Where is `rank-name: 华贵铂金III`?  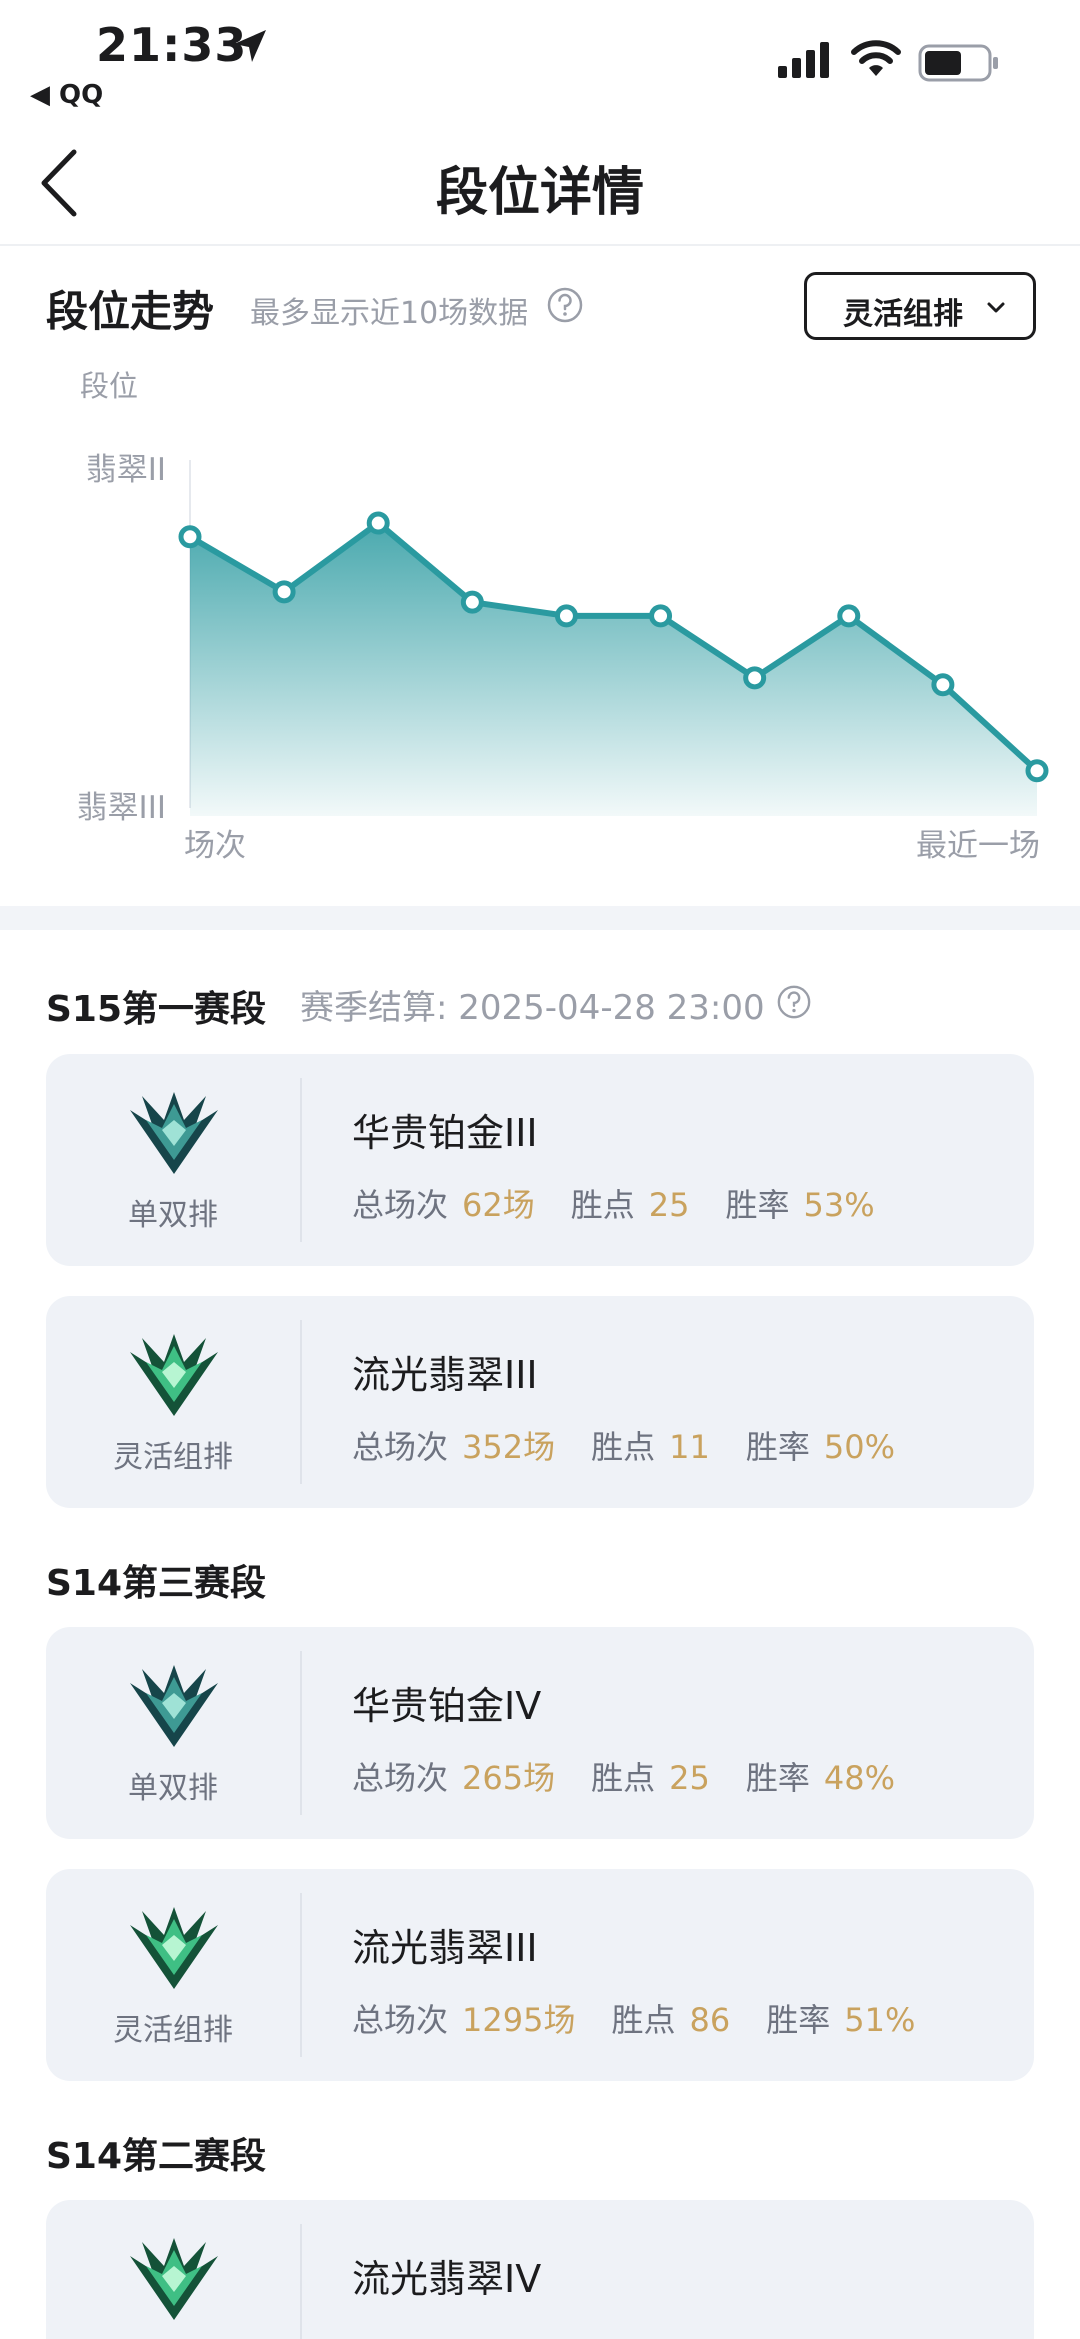
rank-name: 华贵铂金III is located at coordinates (445, 1133).